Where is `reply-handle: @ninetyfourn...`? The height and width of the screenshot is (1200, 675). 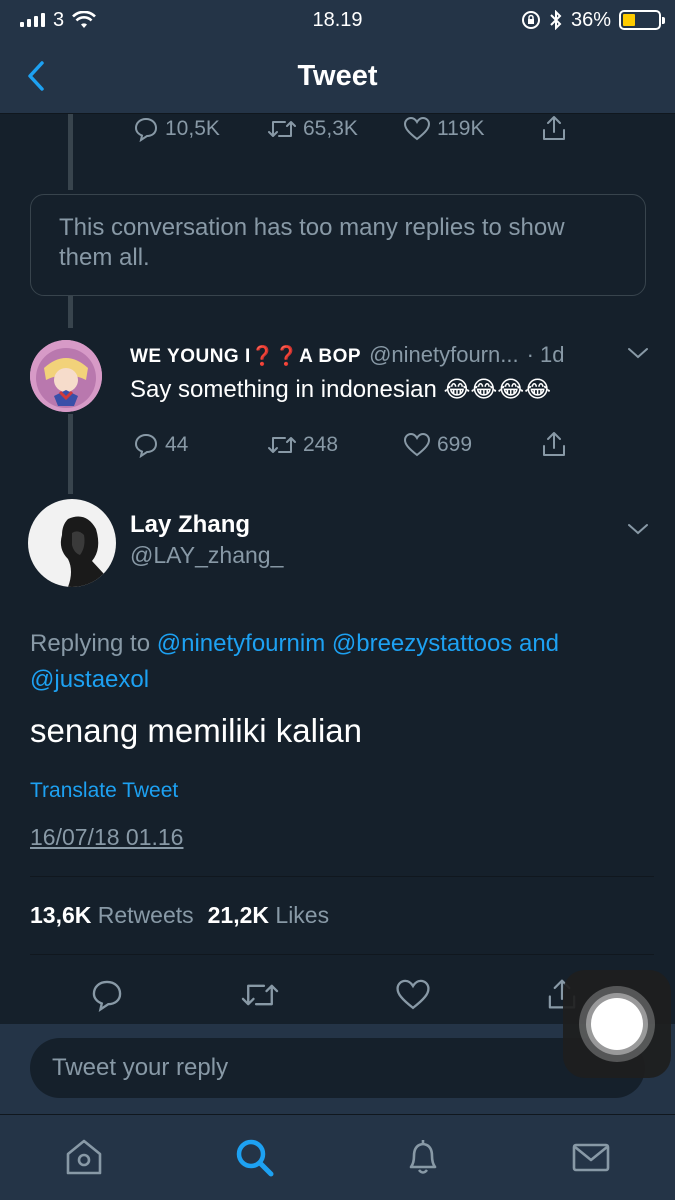 reply-handle: @ninetyfourn... is located at coordinates (444, 355).